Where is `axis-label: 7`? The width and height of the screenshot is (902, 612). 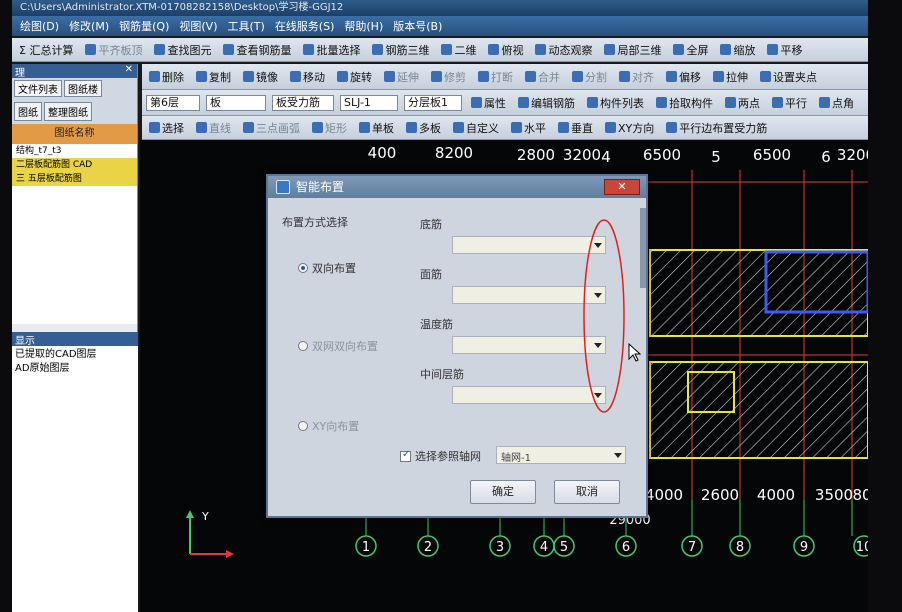 axis-label: 7 is located at coordinates (692, 547).